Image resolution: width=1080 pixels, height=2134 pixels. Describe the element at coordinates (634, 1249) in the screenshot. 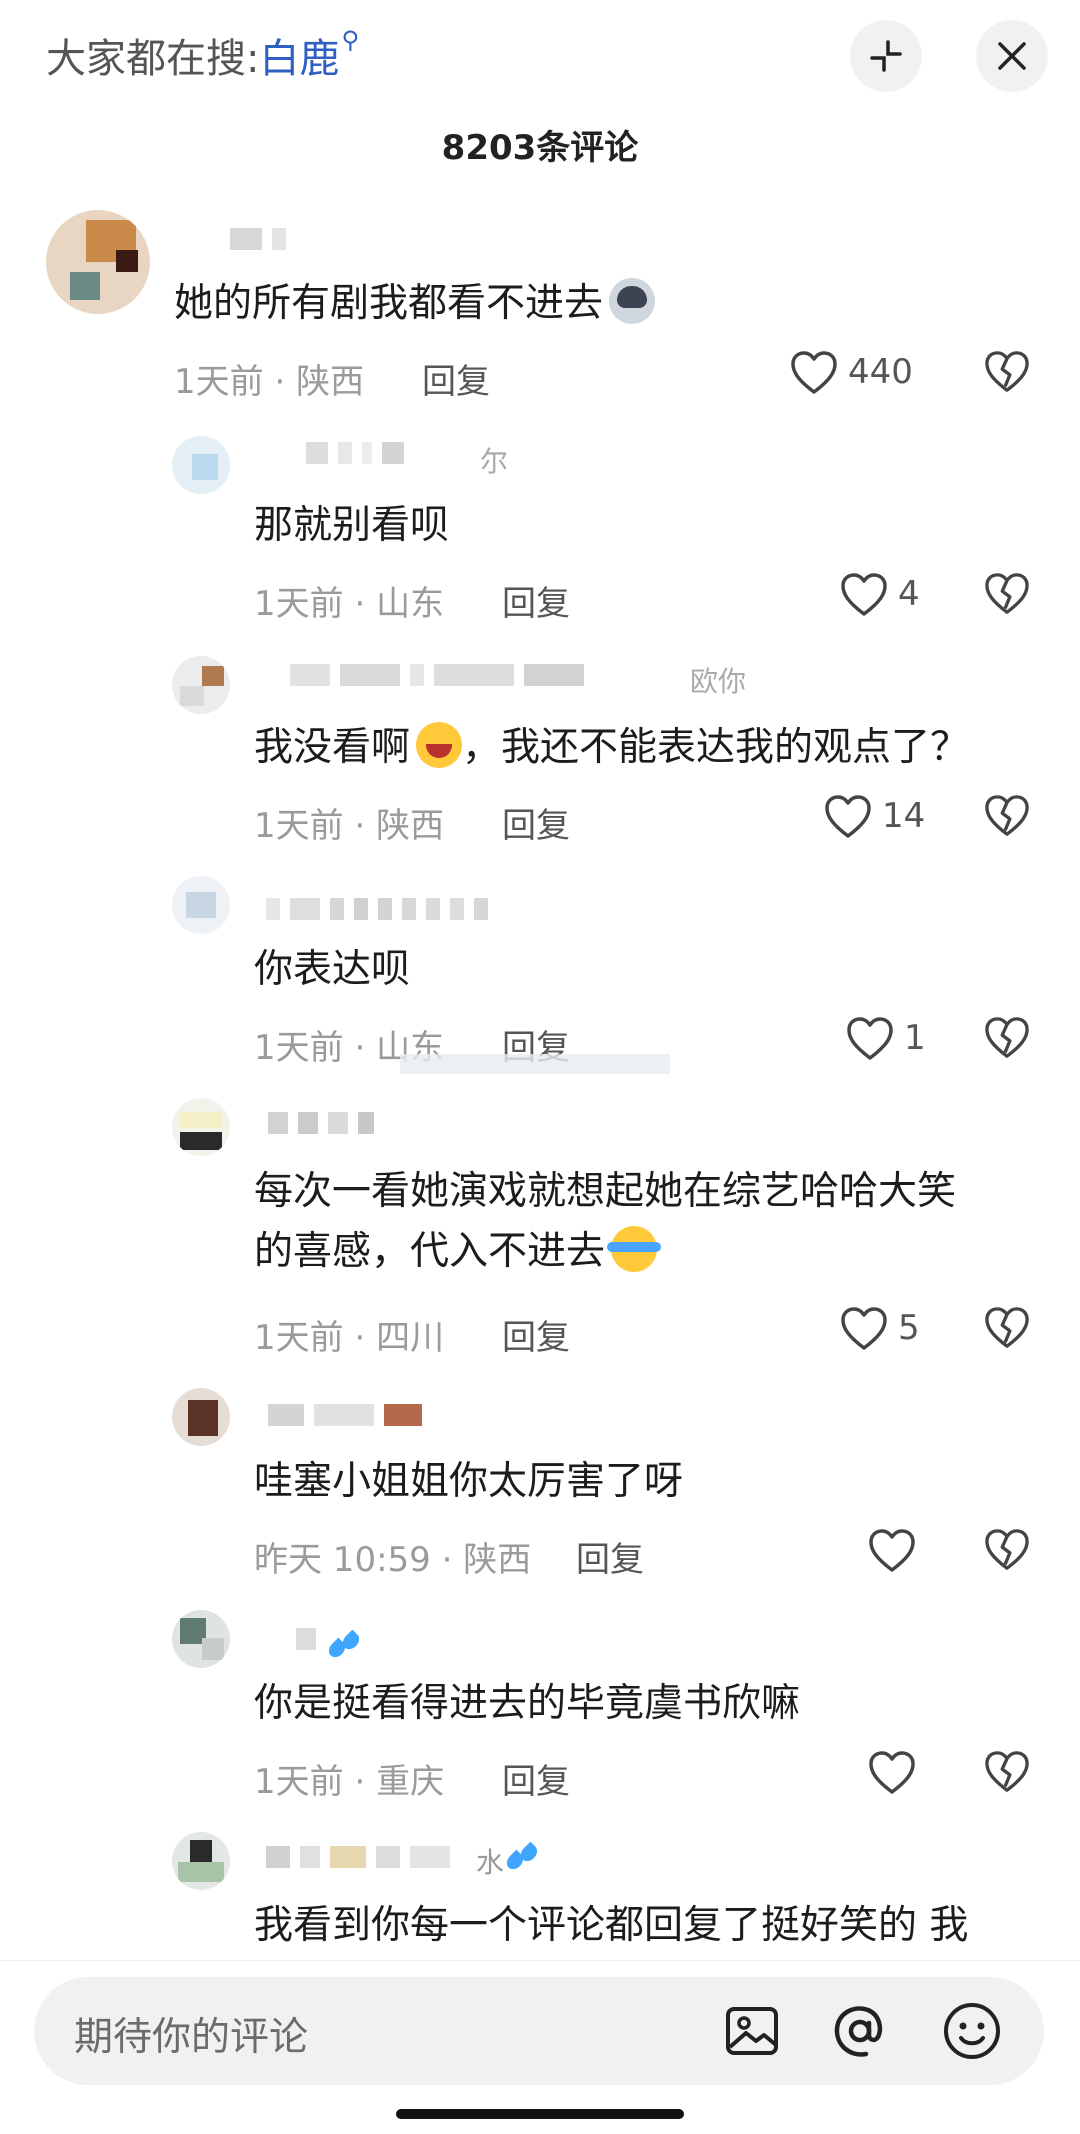

I see `laugh-cry-emoji` at that location.